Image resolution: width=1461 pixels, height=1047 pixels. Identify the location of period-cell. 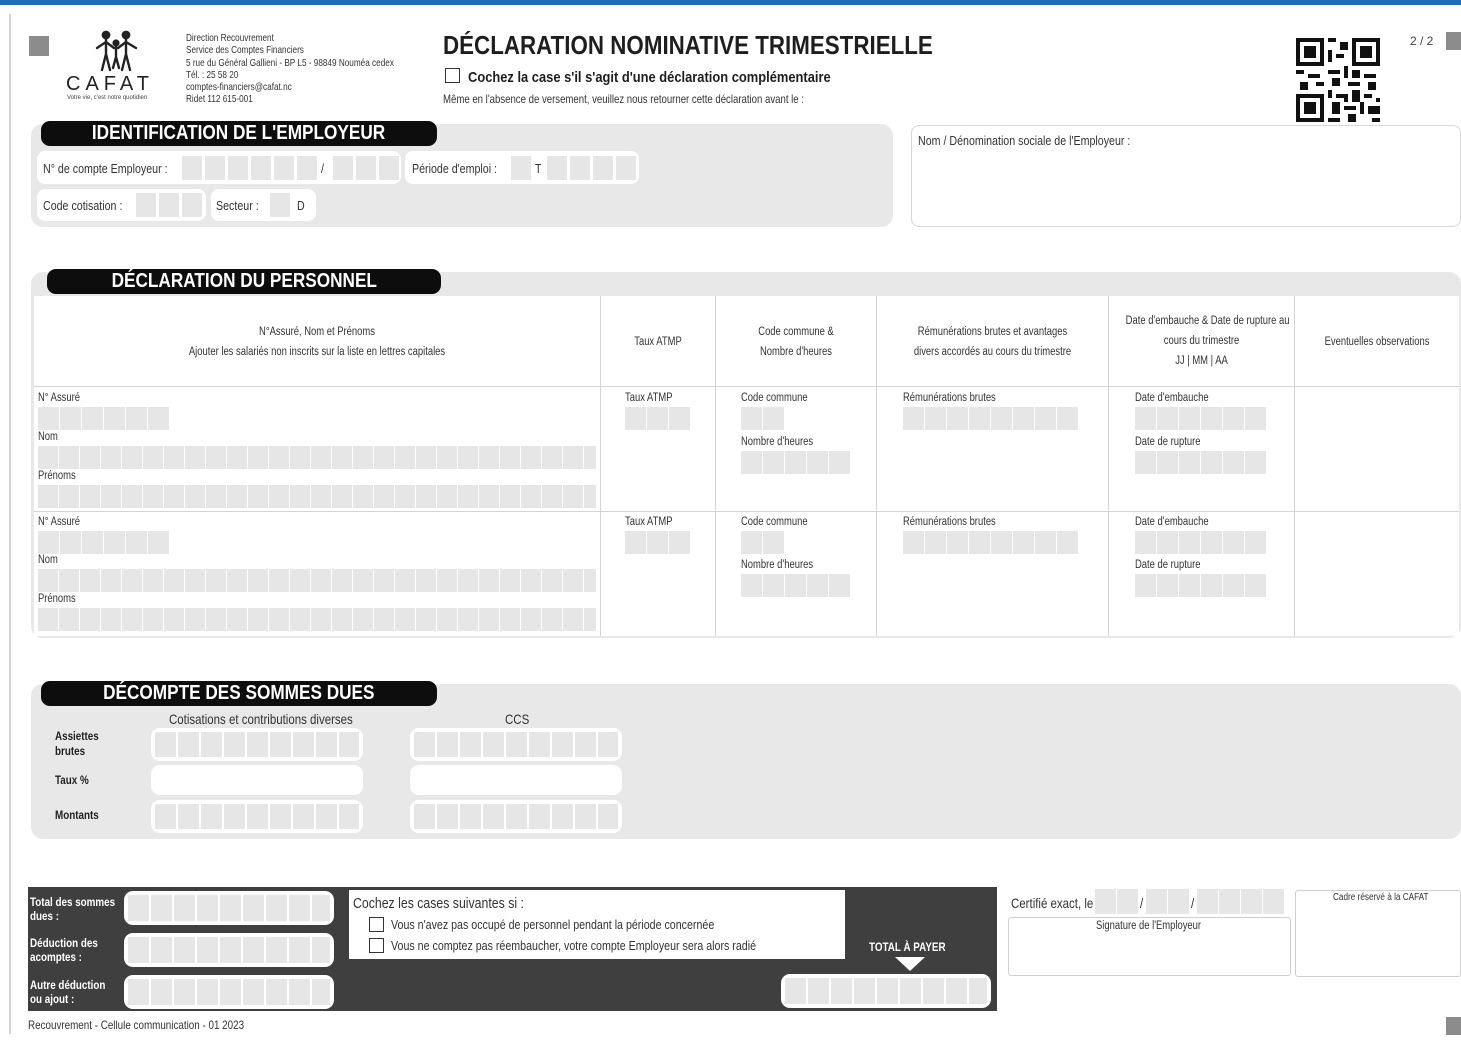
(521, 168).